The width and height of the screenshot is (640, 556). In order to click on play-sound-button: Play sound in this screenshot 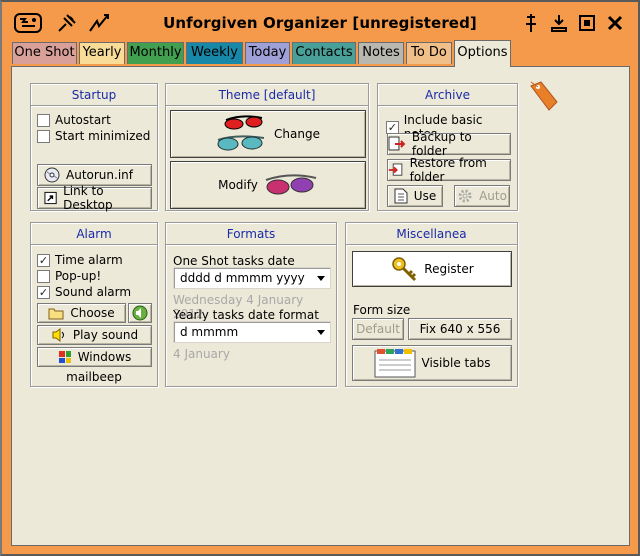, I will do `click(94, 335)`.